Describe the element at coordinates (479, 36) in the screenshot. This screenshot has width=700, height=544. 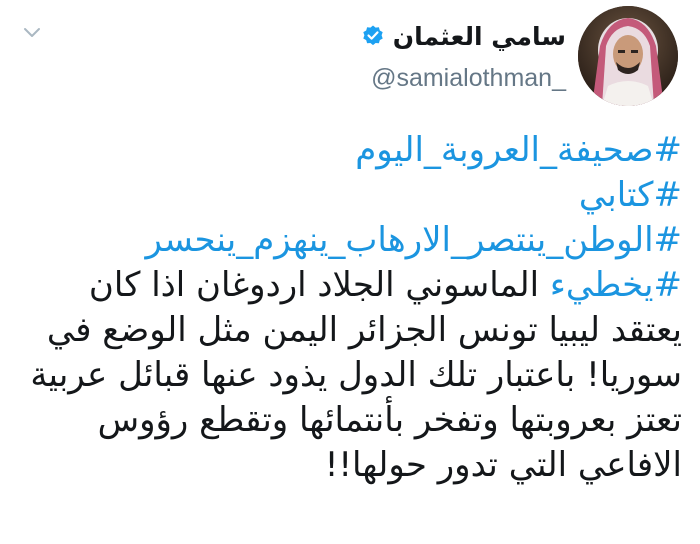
I see `display-name: سامي العثمان` at that location.